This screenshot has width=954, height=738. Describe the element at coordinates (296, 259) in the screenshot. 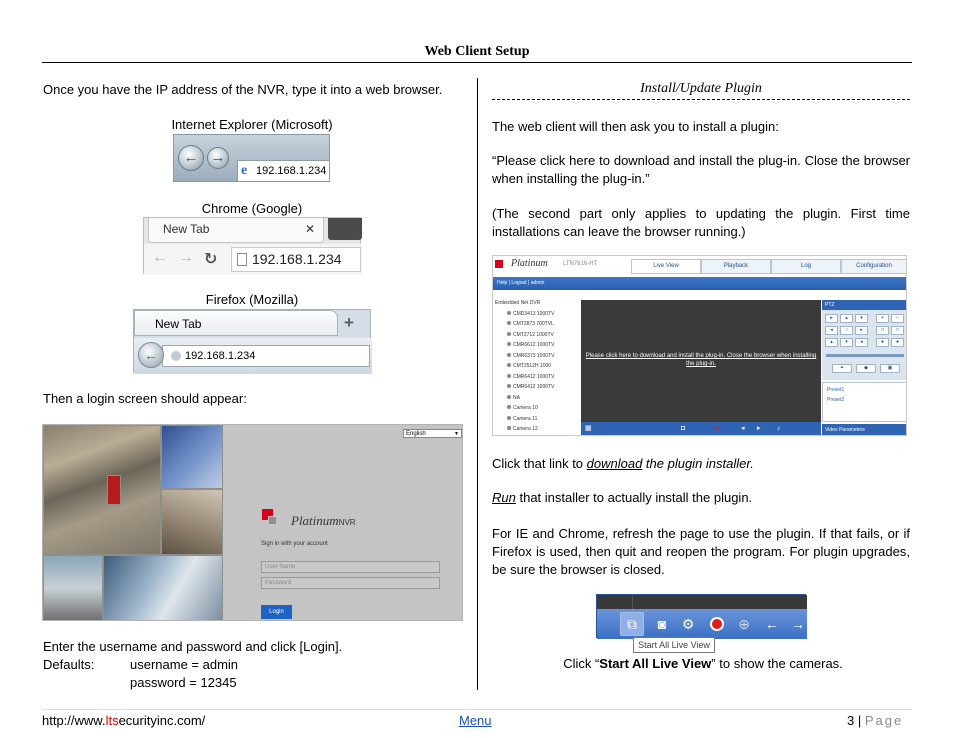

I see `chrome-address-bar: 192.168.1.234` at that location.